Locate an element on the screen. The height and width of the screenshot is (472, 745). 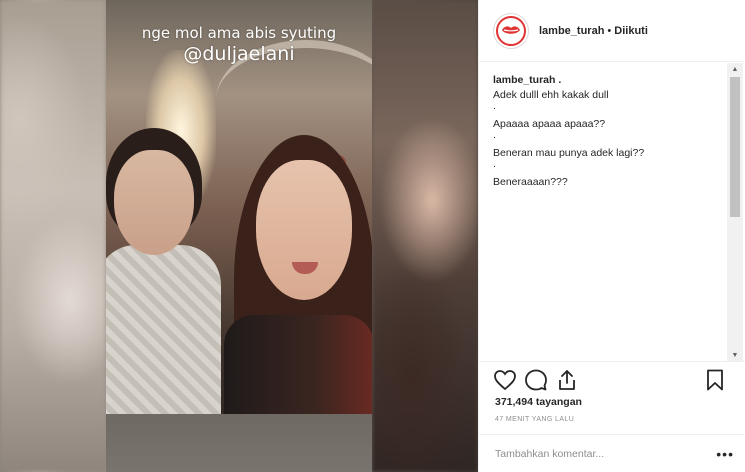
bookmark-icon is located at coordinates (715, 380).